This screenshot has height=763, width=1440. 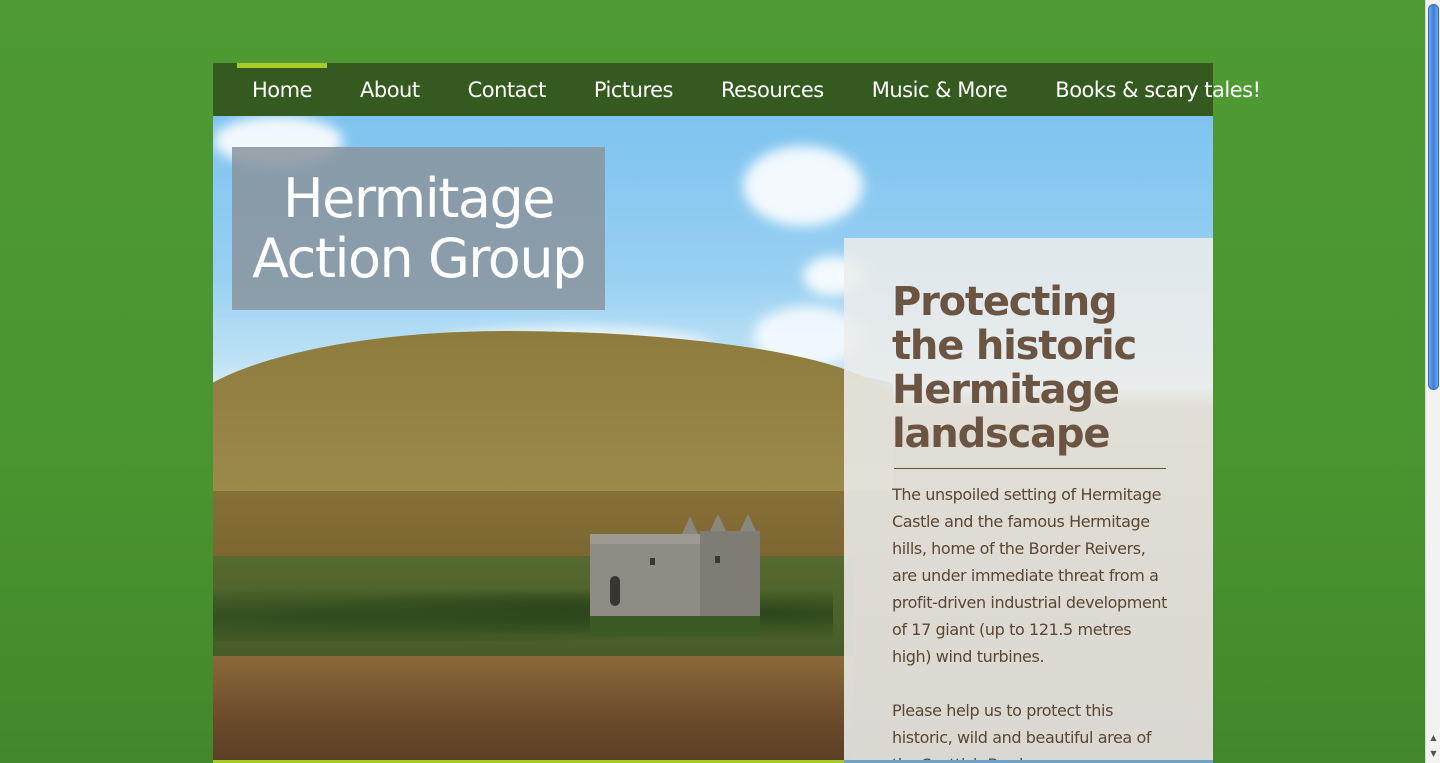 What do you see at coordinates (553, 411) in the screenshot?
I see `moorland-hillside` at bounding box center [553, 411].